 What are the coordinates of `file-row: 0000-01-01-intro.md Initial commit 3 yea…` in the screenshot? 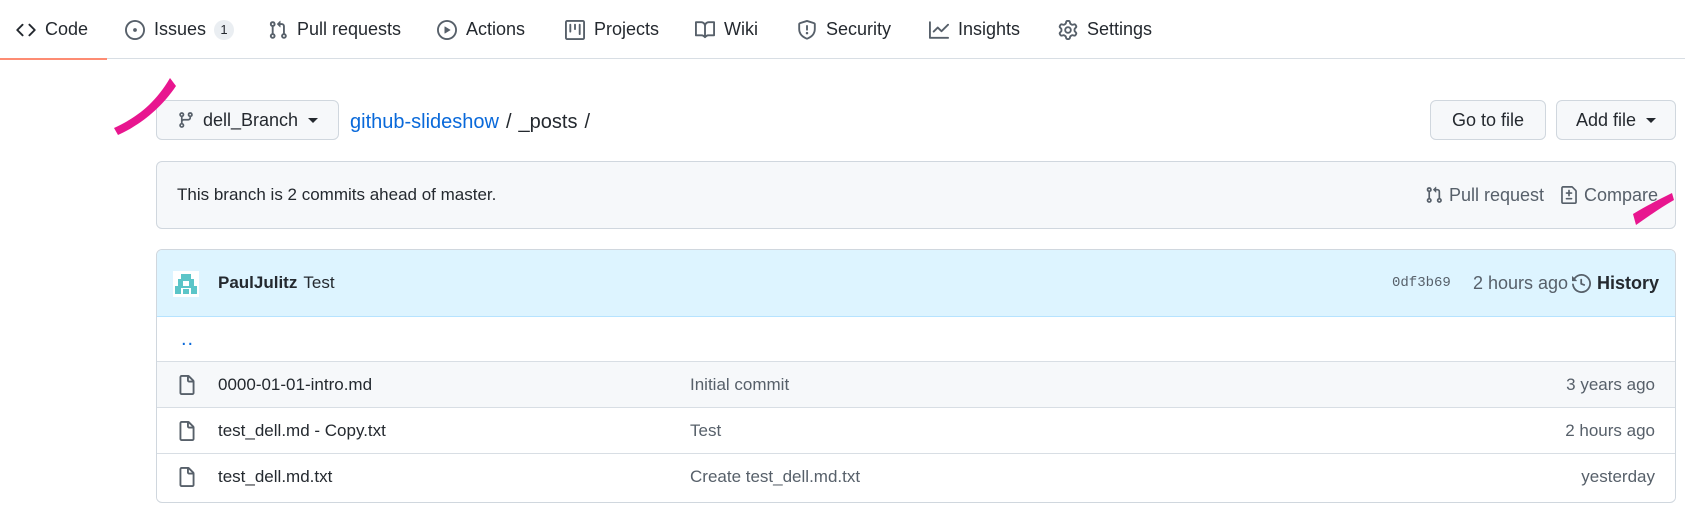 It's located at (916, 385).